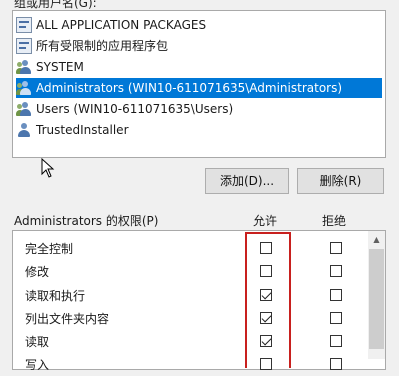 This screenshot has height=376, width=399. Describe the element at coordinates (102, 46) in the screenshot. I see `group-item-label: 所有受限制的应用程序包` at that location.